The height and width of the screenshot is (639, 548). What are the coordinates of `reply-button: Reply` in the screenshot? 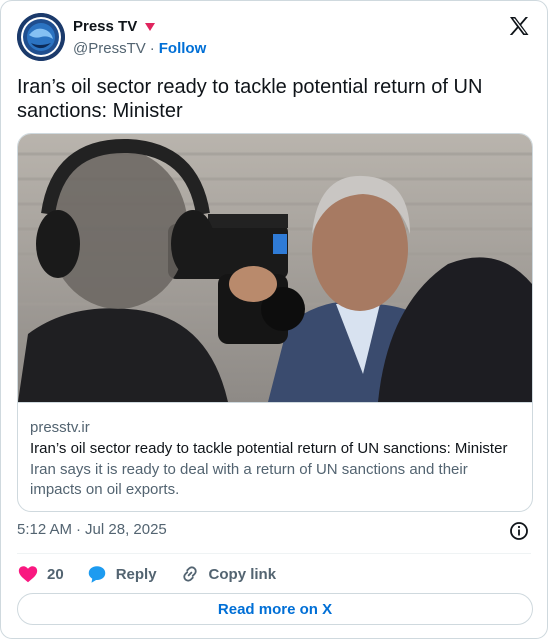 It's located at (121, 574).